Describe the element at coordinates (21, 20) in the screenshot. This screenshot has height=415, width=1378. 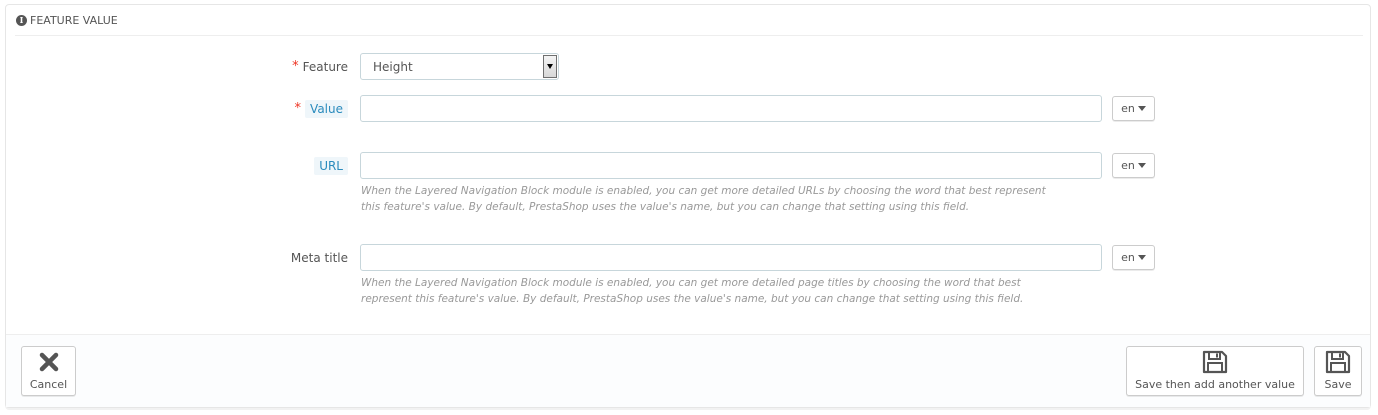
I see `info-circle-icon: i` at that location.